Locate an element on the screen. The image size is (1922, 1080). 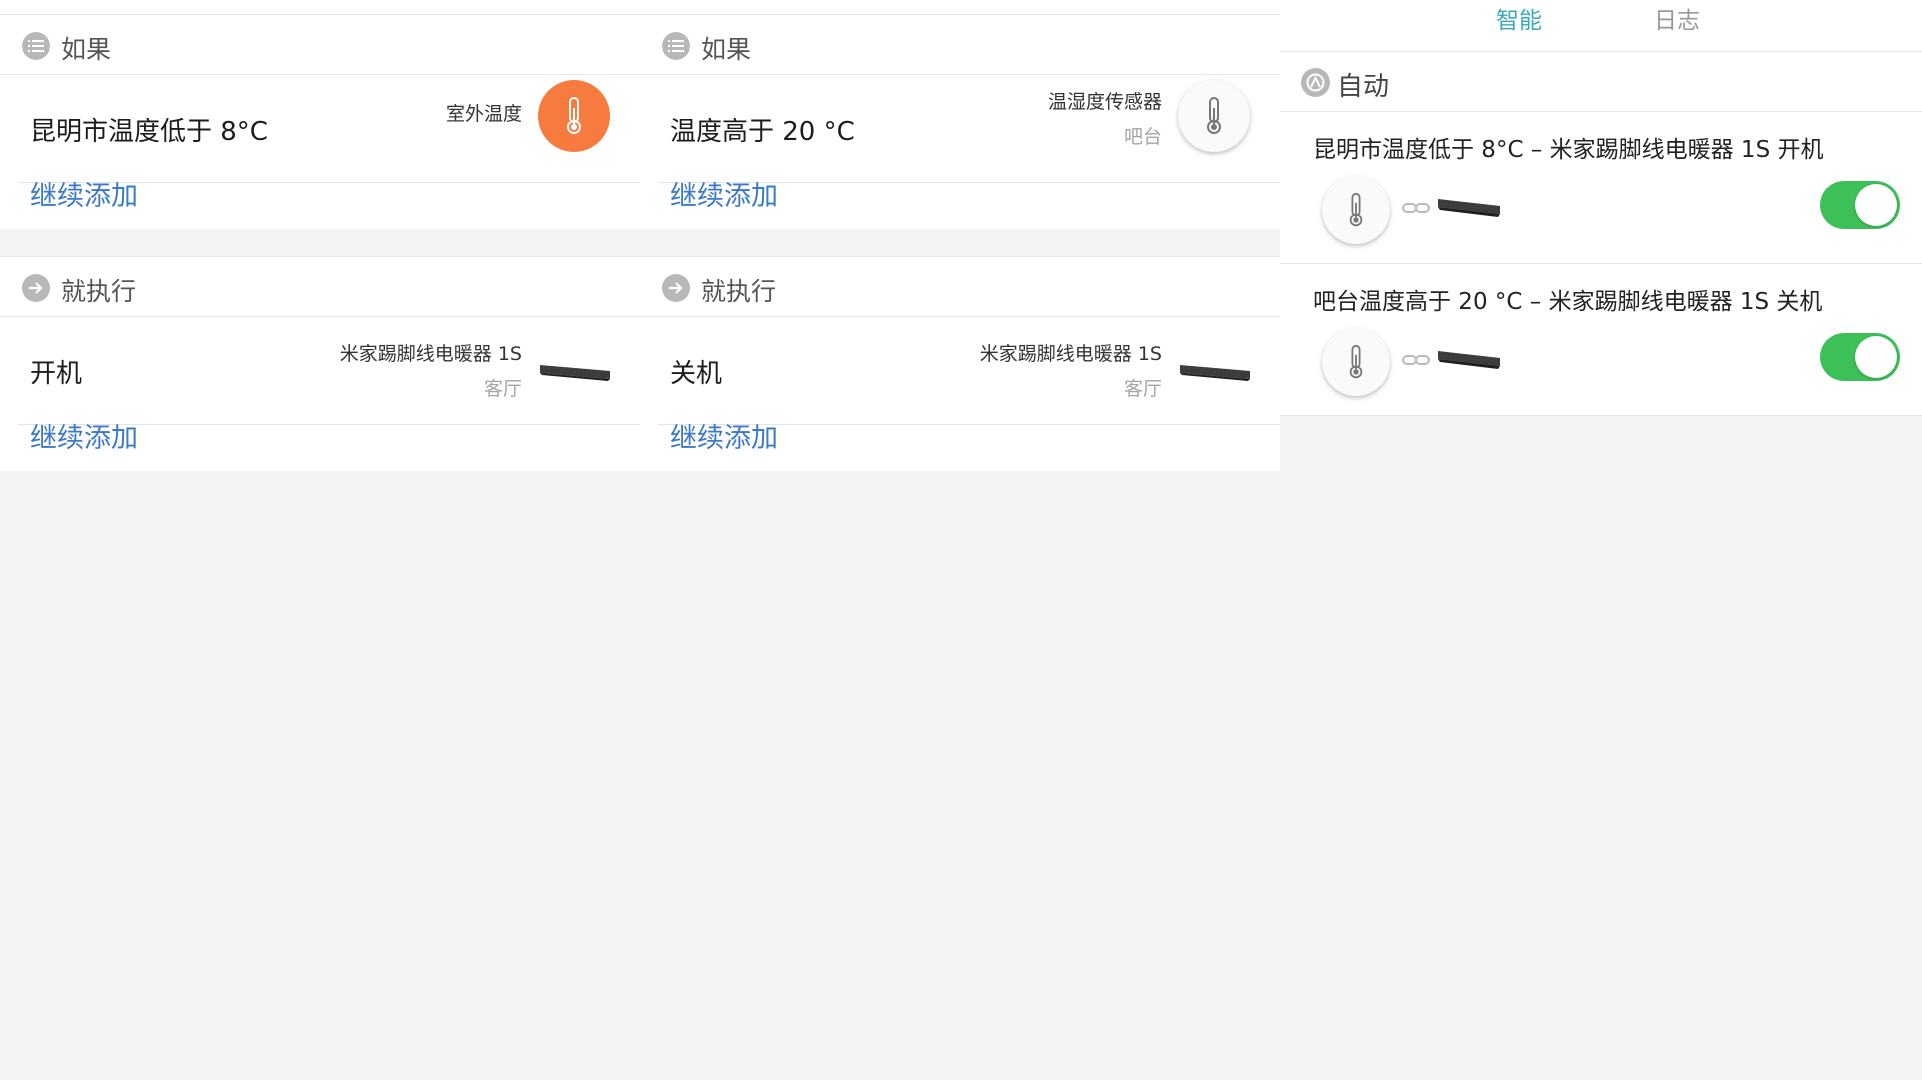
if-section: 如果 温度高于 20 °C 温湿度传感器 吧台 继续添加 is located at coordinates (960, 114).